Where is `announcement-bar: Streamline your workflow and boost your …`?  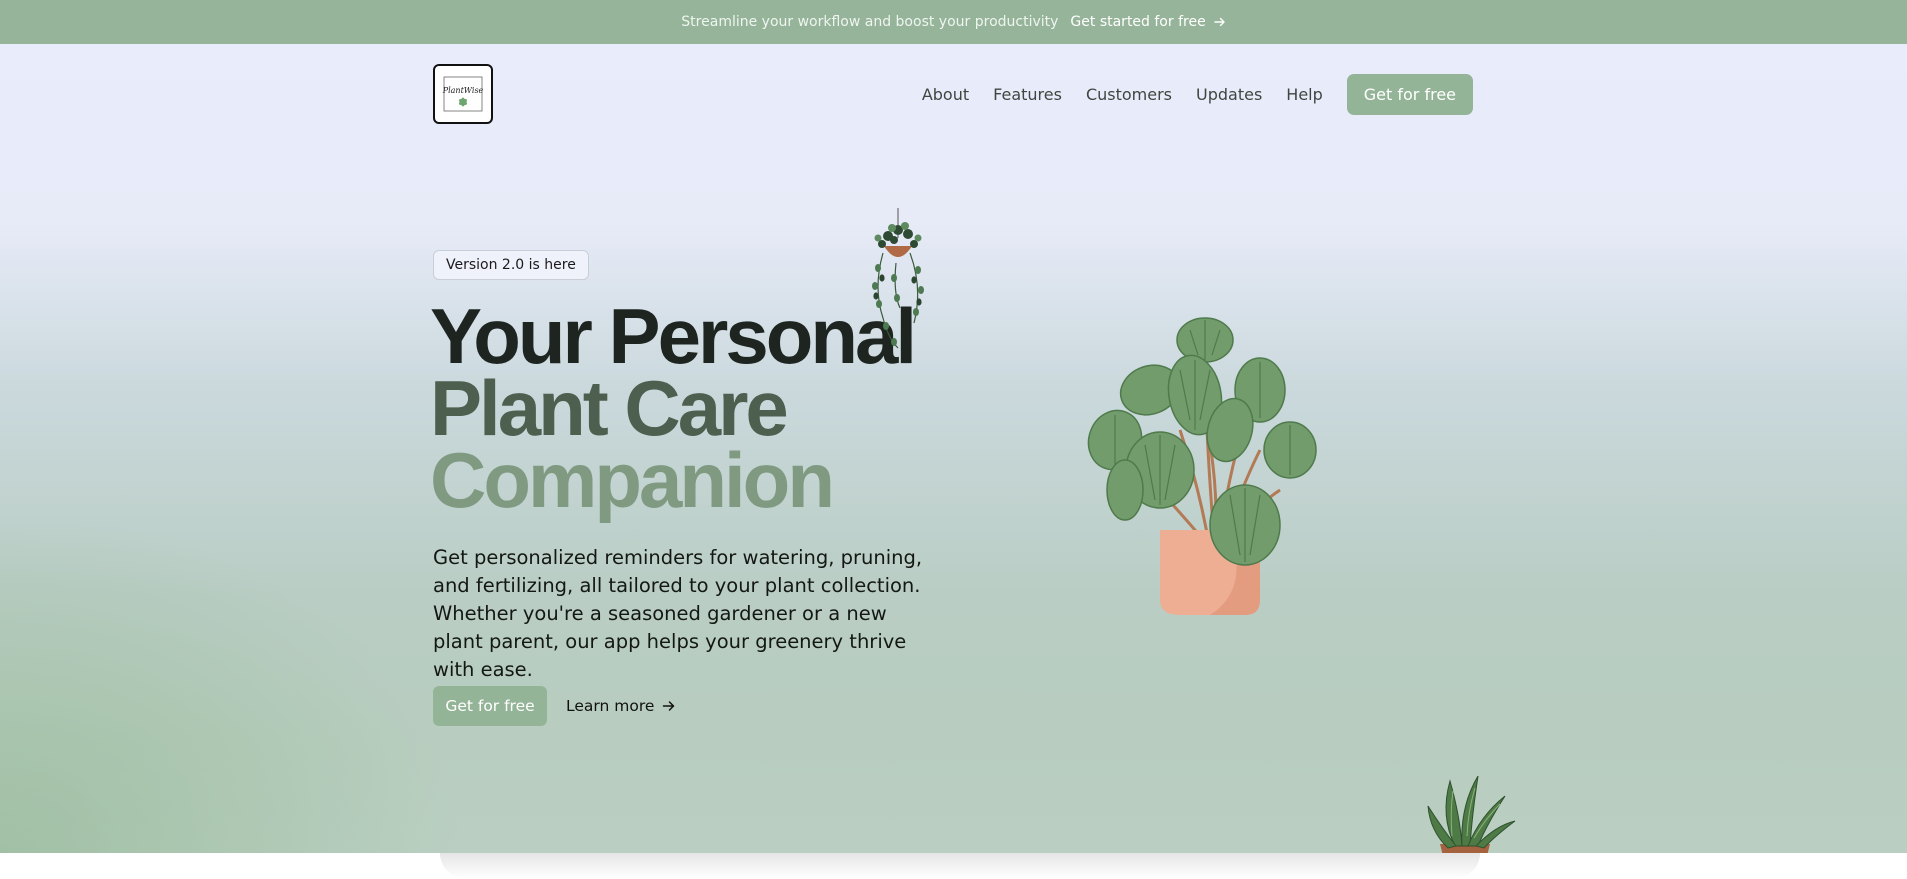
announcement-bar: Streamline your workflow and boost your … is located at coordinates (953, 22).